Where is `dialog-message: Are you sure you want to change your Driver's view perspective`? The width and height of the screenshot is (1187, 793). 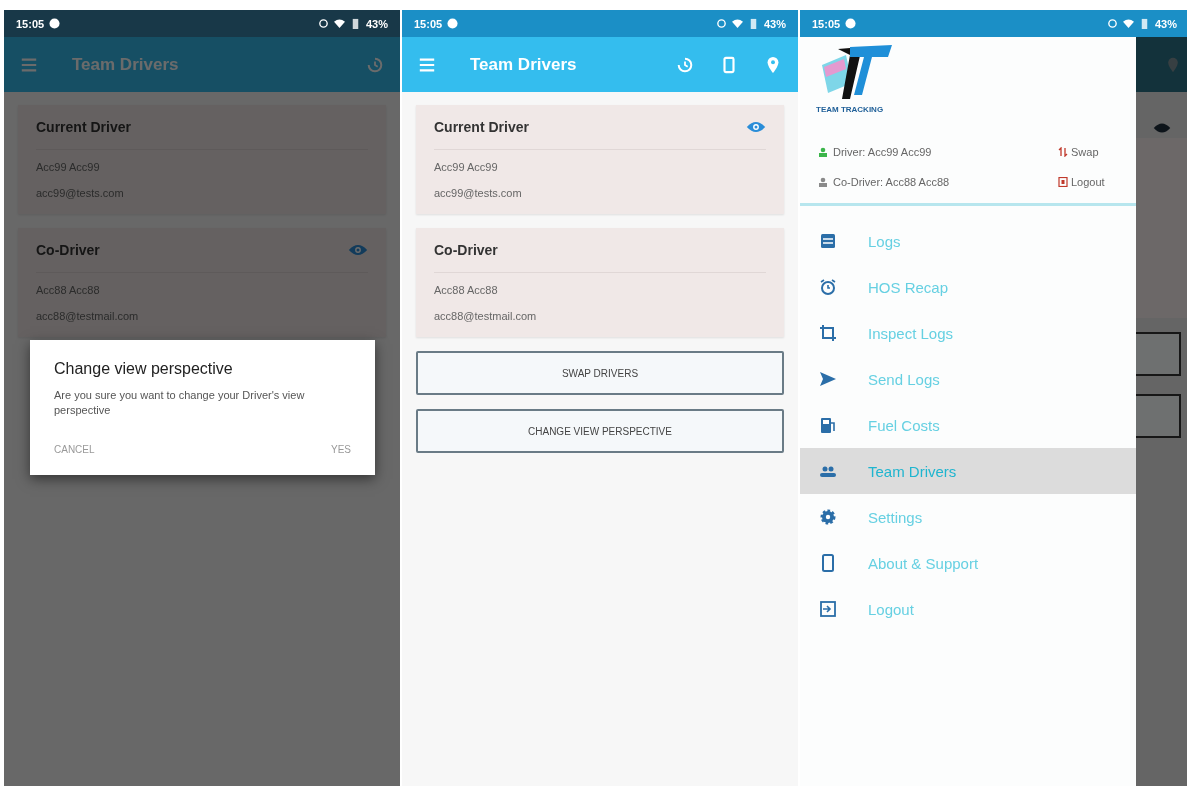 dialog-message: Are you sure you want to change your Driver's view perspective is located at coordinates (180, 403).